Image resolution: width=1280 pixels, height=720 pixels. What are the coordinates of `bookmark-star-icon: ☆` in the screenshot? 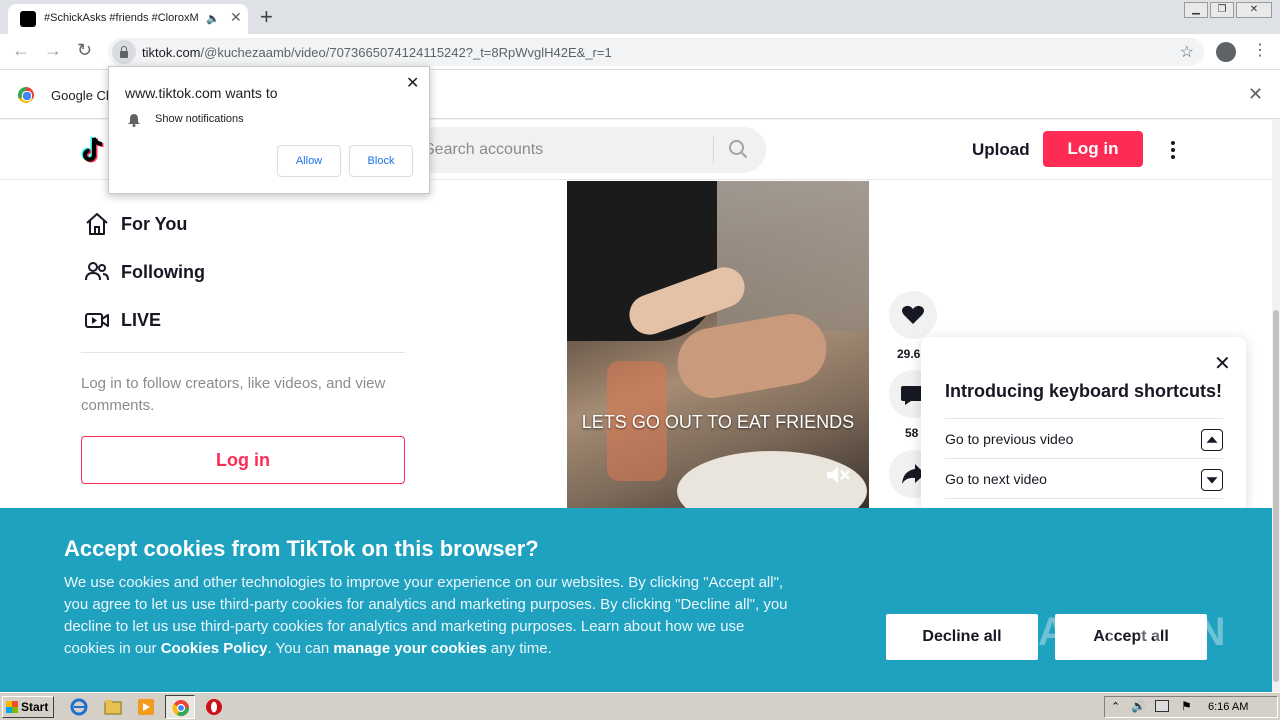 It's located at (1187, 52).